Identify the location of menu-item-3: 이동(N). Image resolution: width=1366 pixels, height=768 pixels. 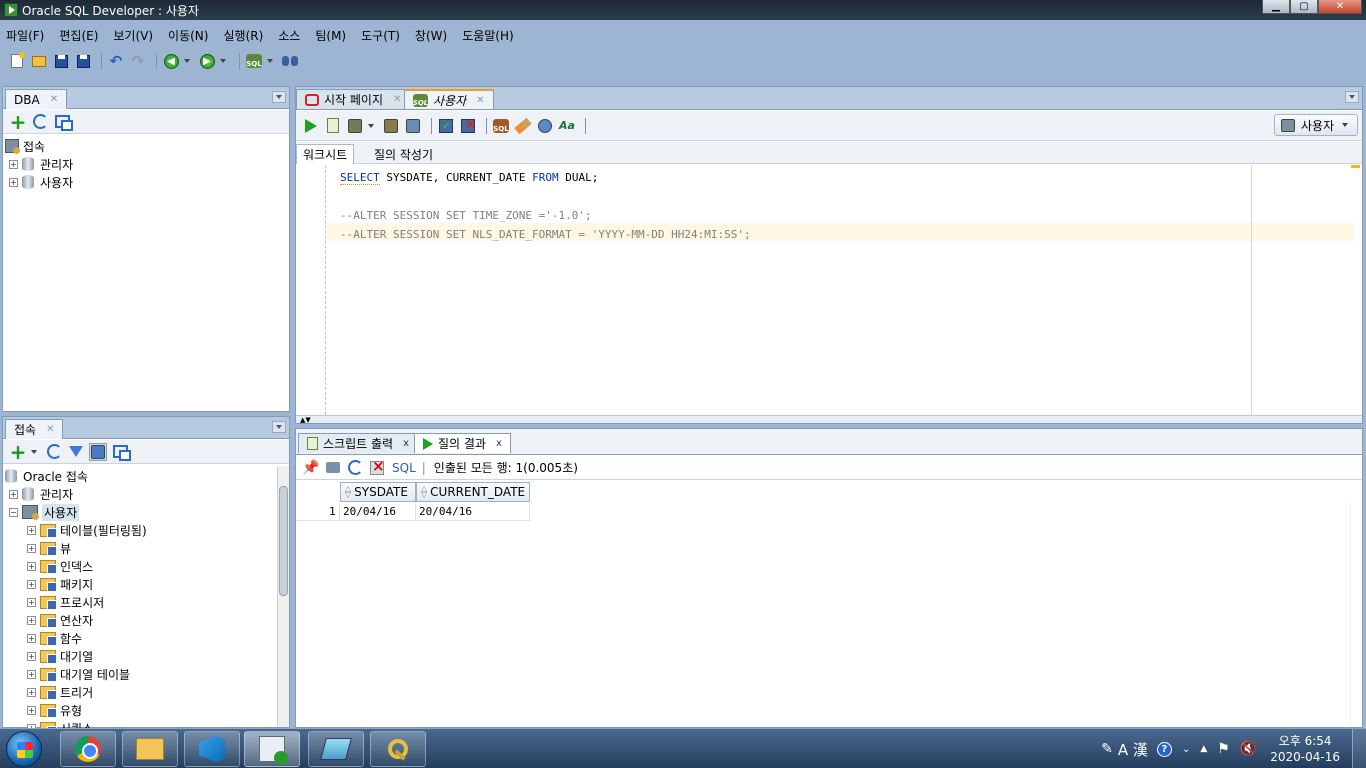
(188, 35).